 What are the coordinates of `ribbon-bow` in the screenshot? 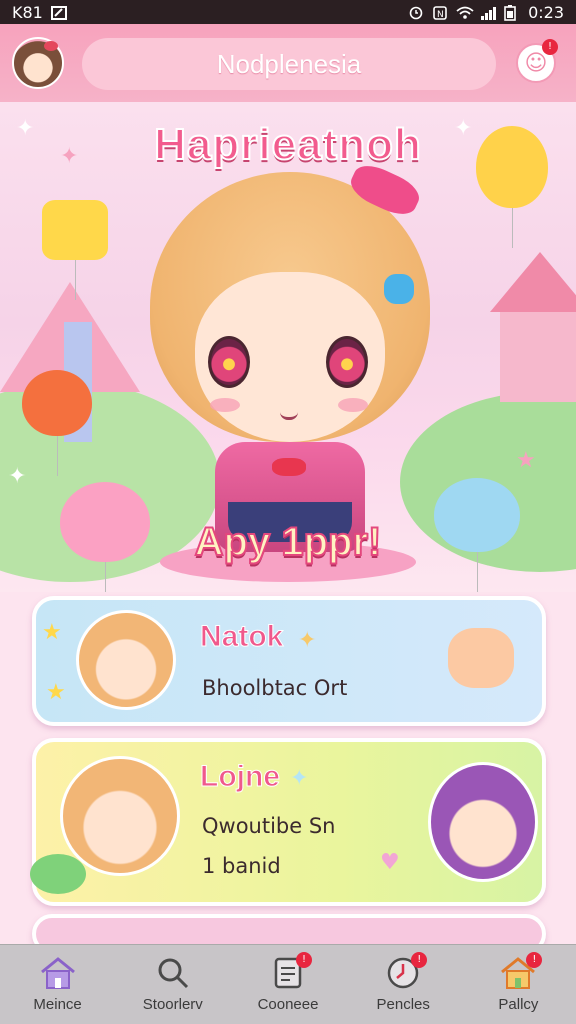 It's located at (289, 467).